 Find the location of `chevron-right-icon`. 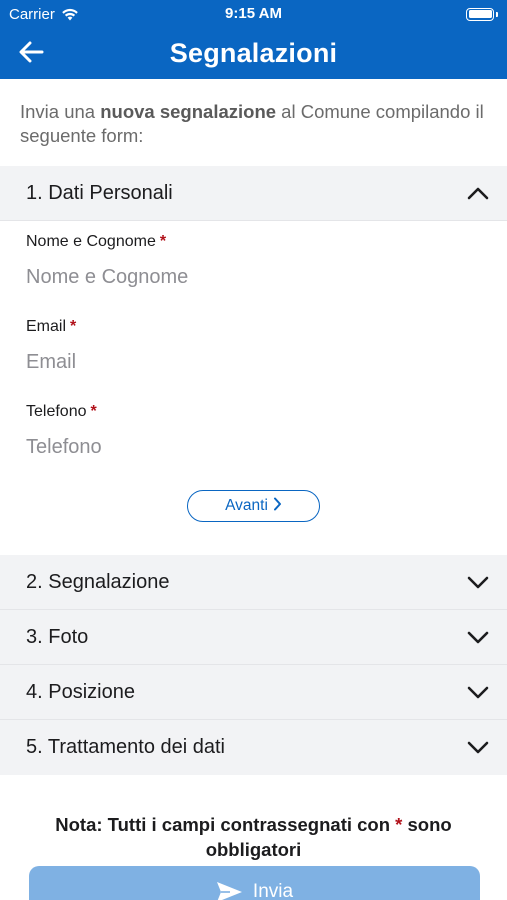

chevron-right-icon is located at coordinates (277, 506).